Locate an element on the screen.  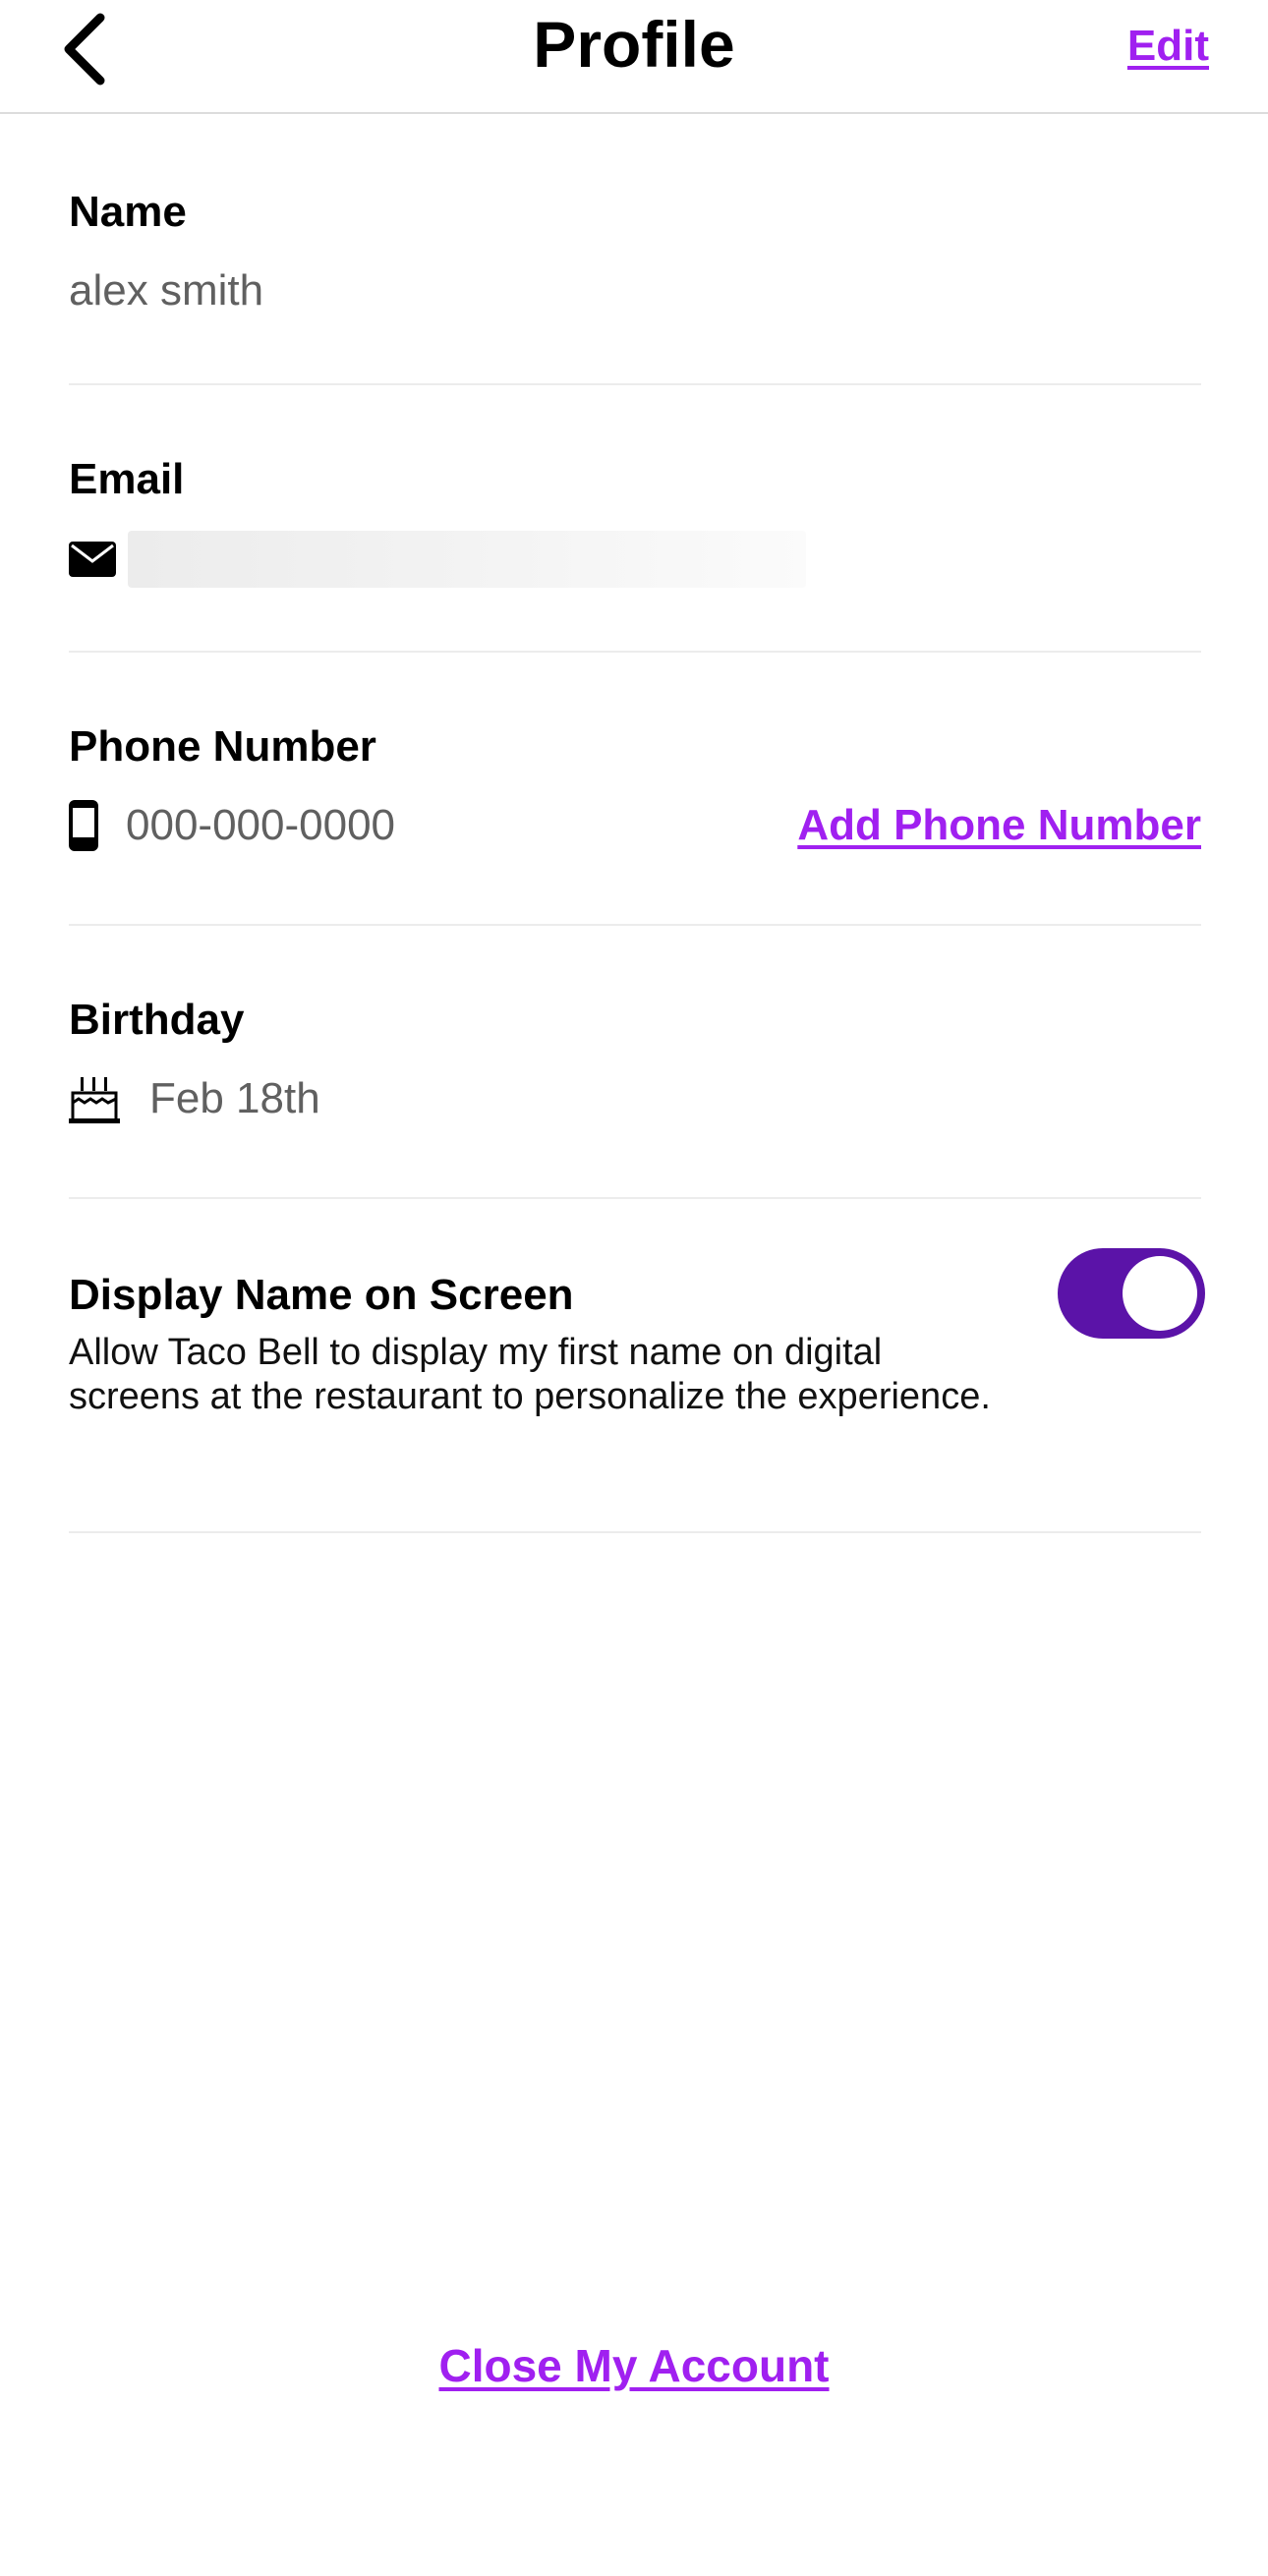
email-row is located at coordinates (635, 560).